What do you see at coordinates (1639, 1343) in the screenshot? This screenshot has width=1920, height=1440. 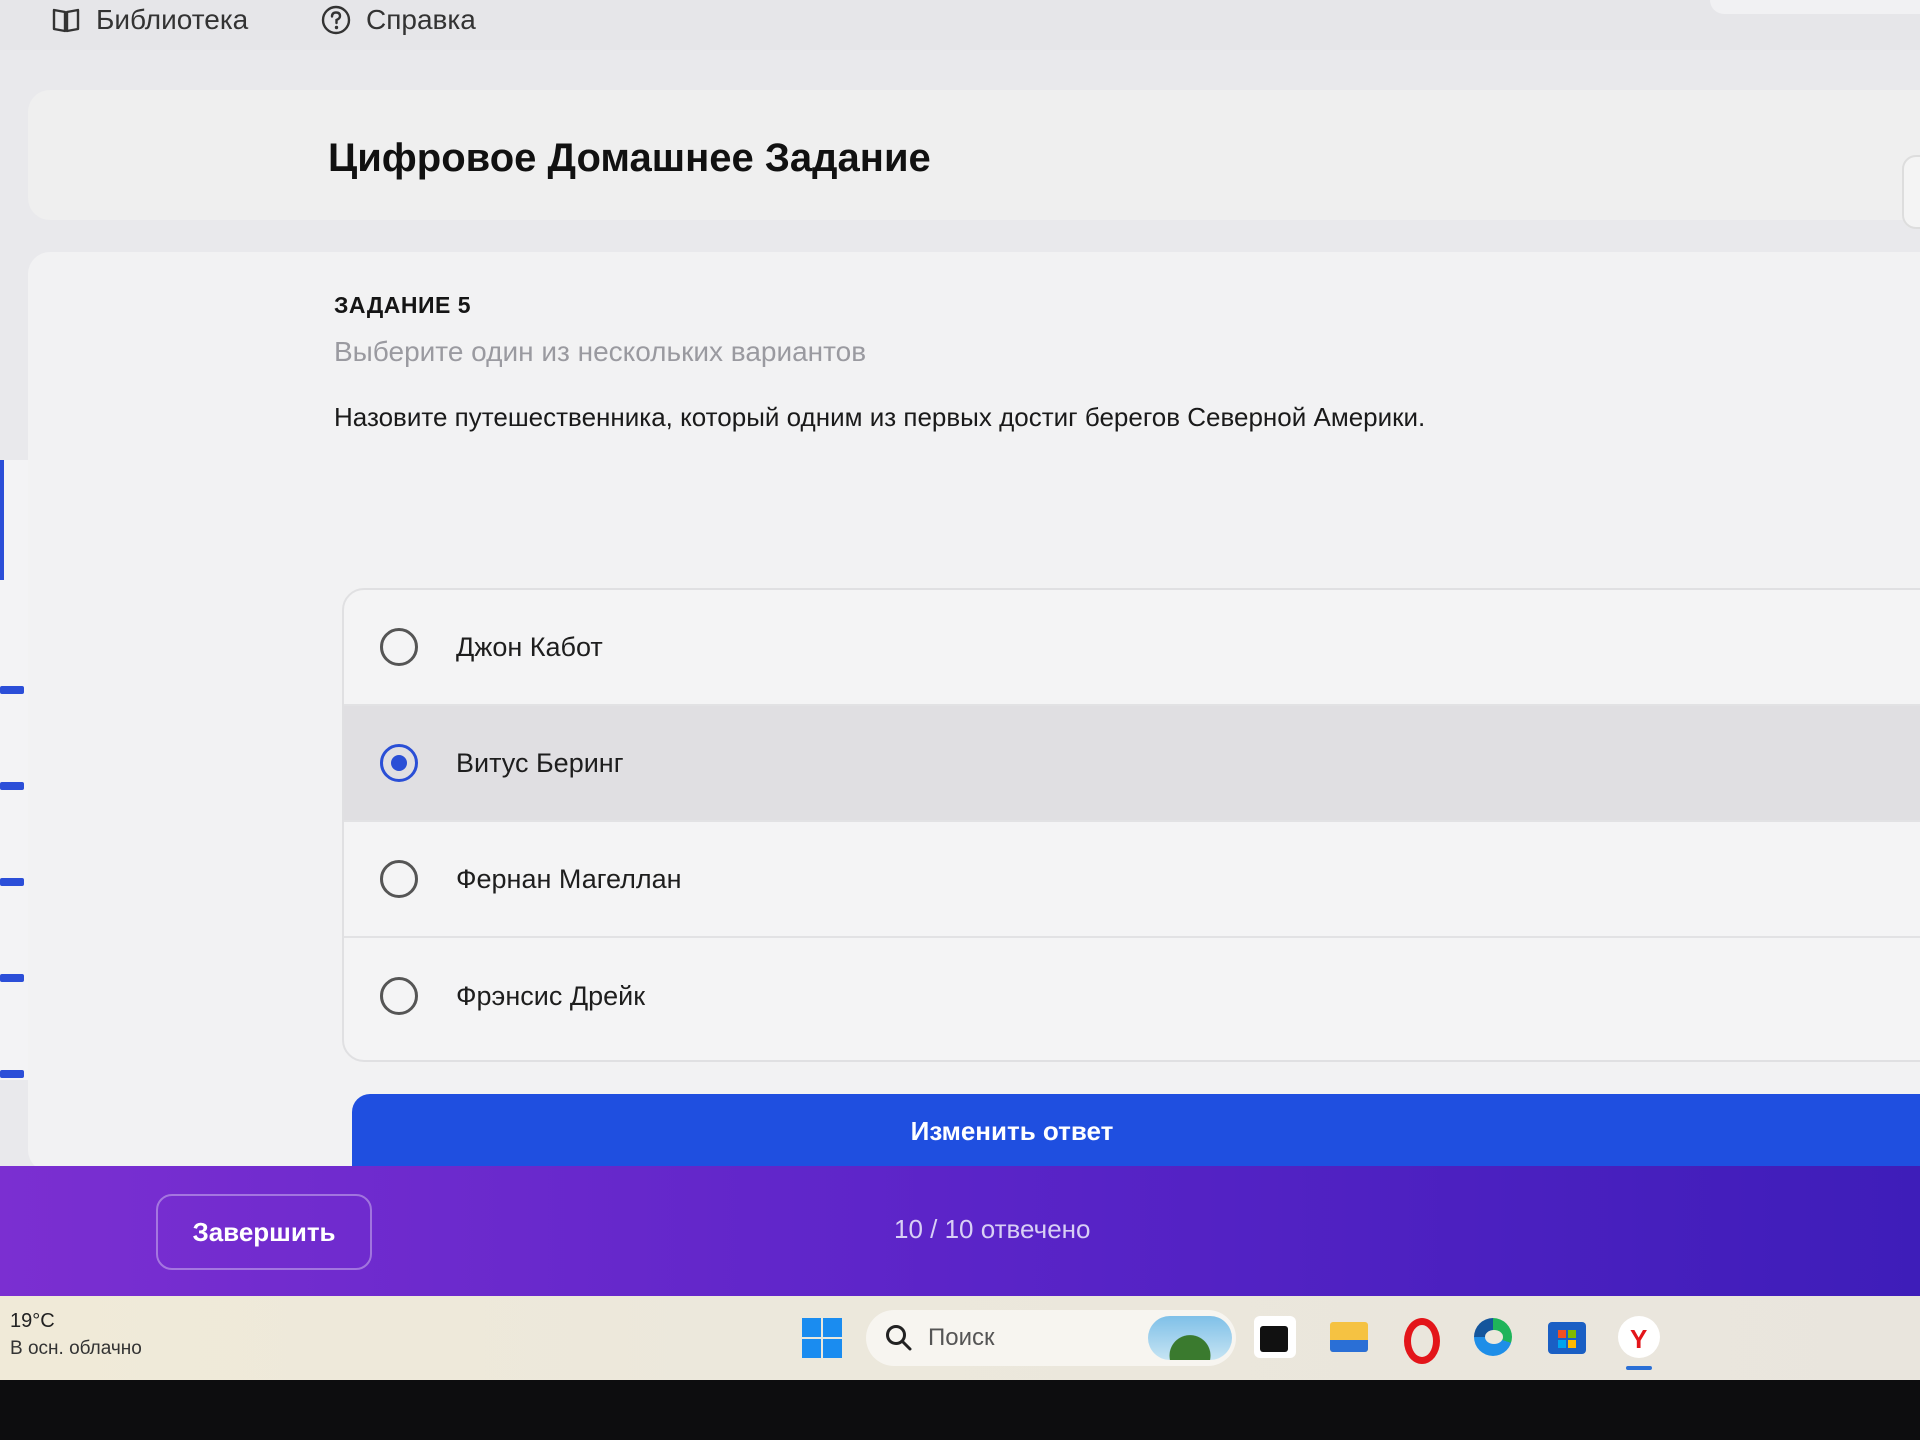 I see `yandex-browser-icon: Y` at bounding box center [1639, 1343].